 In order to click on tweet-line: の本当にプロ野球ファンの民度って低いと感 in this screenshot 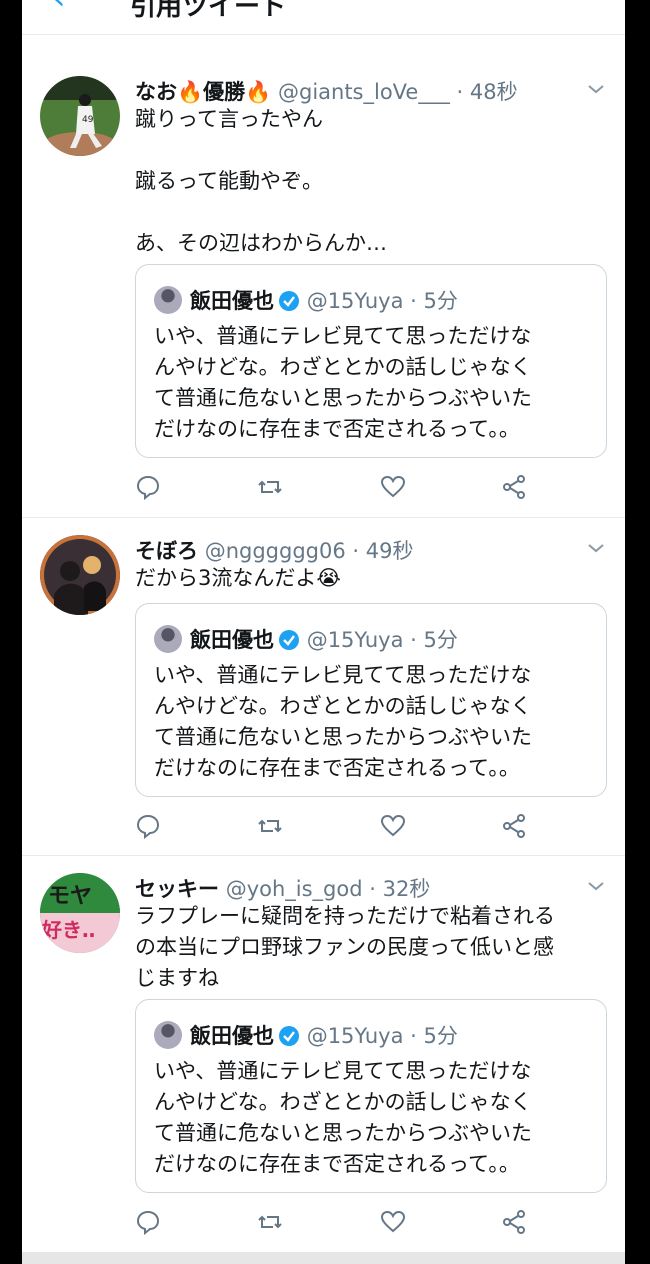, I will do `click(344, 947)`.